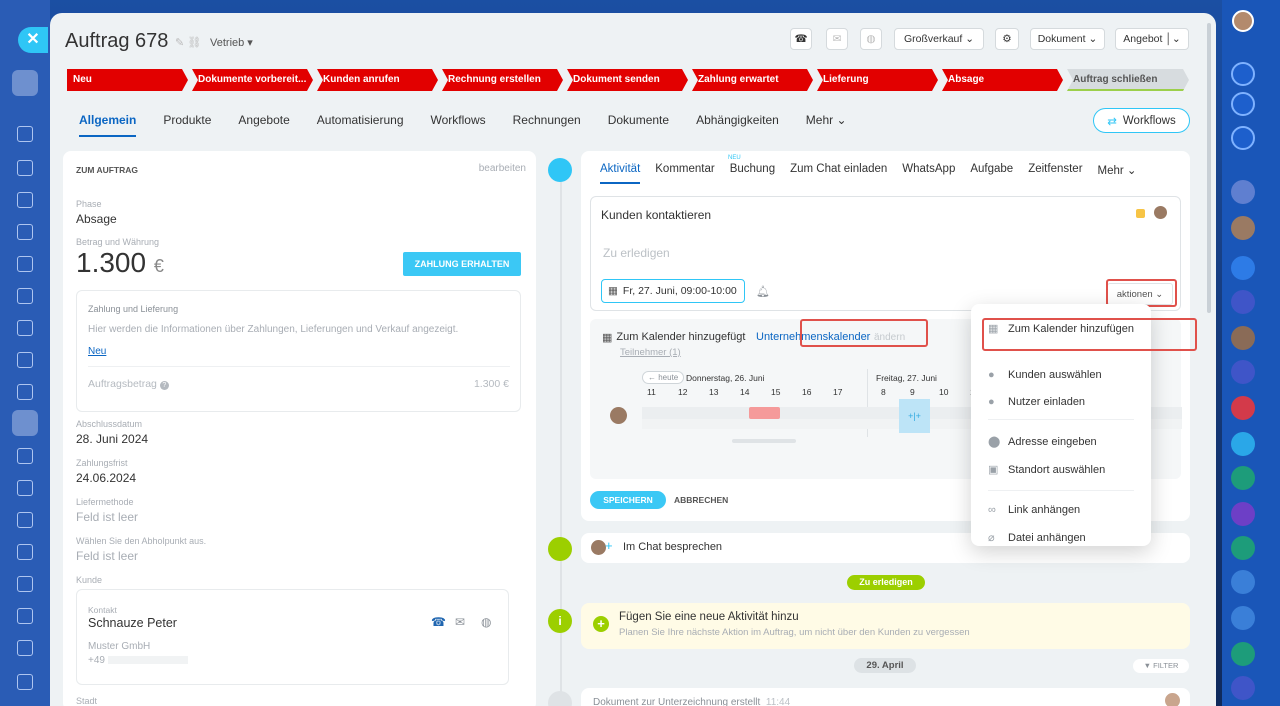  What do you see at coordinates (1160, 212) in the screenshot?
I see `responsible-avatar` at bounding box center [1160, 212].